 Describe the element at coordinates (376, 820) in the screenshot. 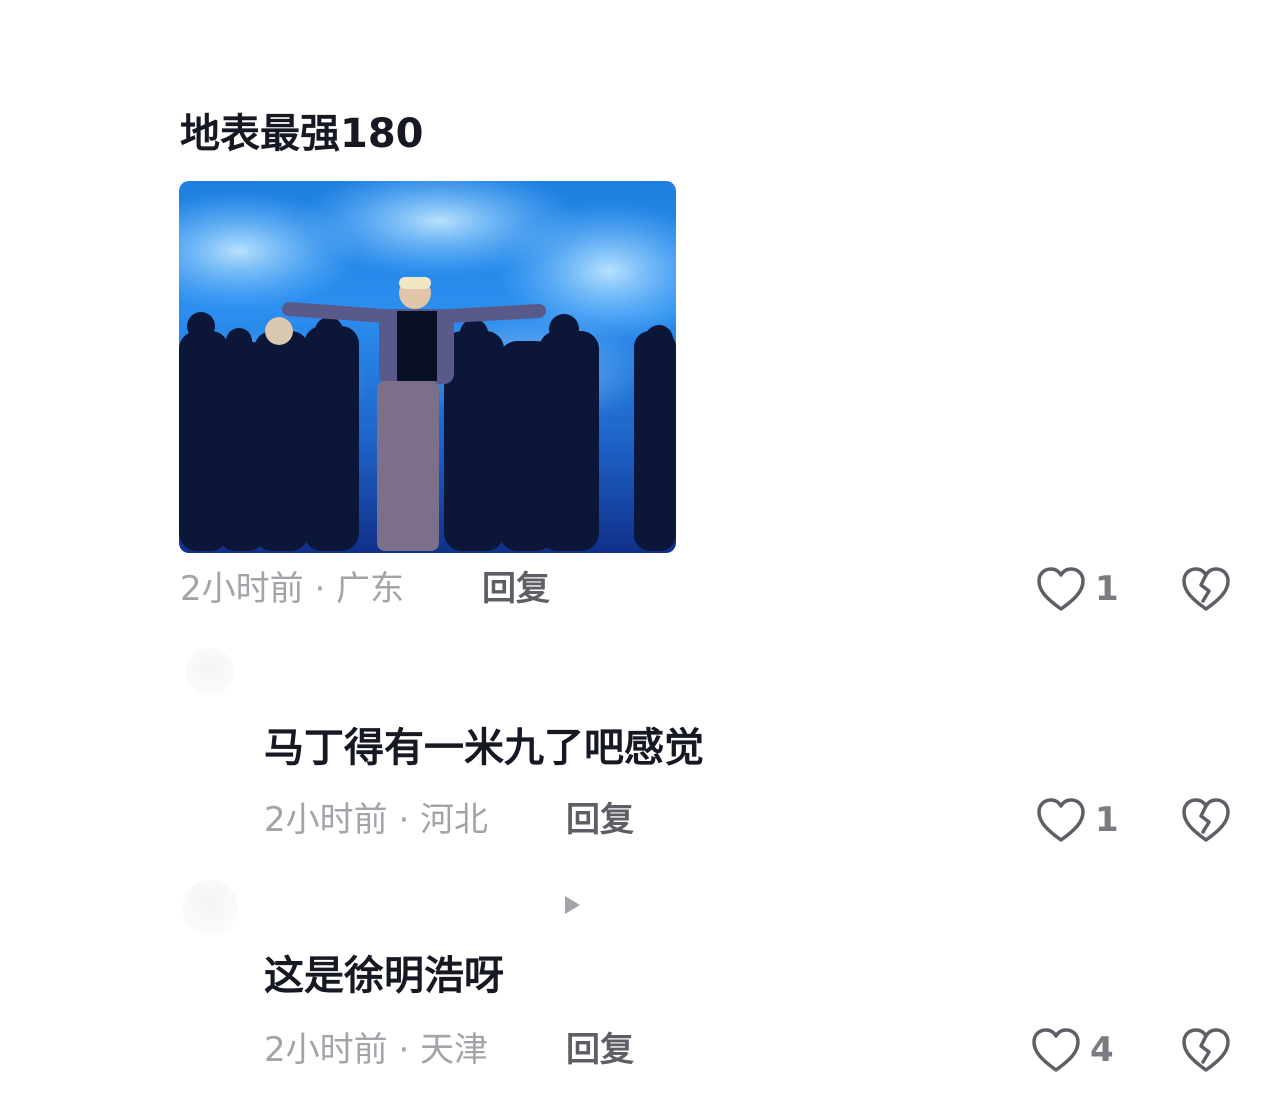

I see `comment-meta: 2小时前 · 河北` at that location.